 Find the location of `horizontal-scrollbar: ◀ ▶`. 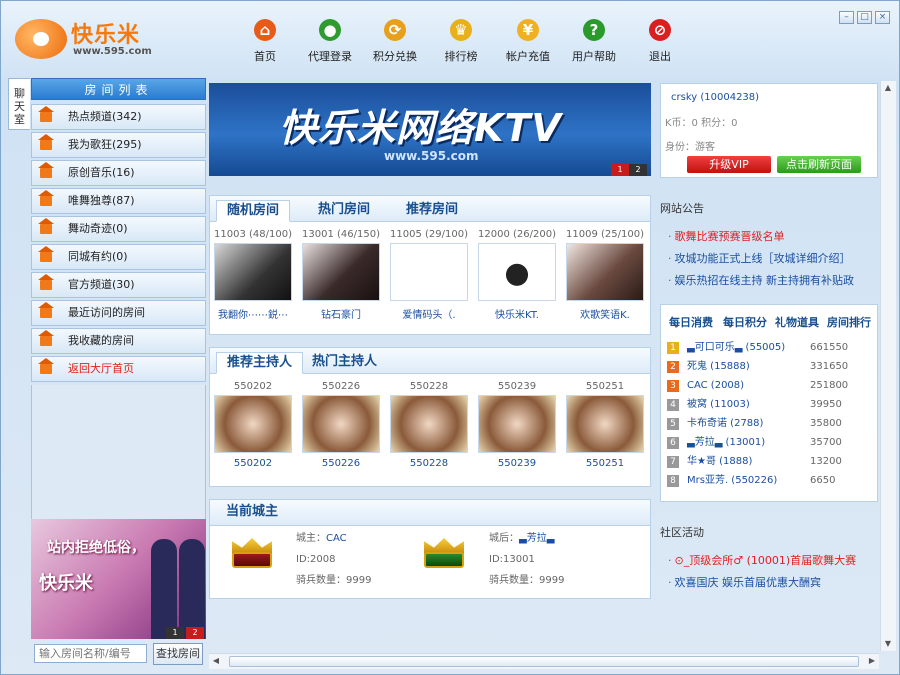

horizontal-scrollbar: ◀ ▶ is located at coordinates (544, 661).